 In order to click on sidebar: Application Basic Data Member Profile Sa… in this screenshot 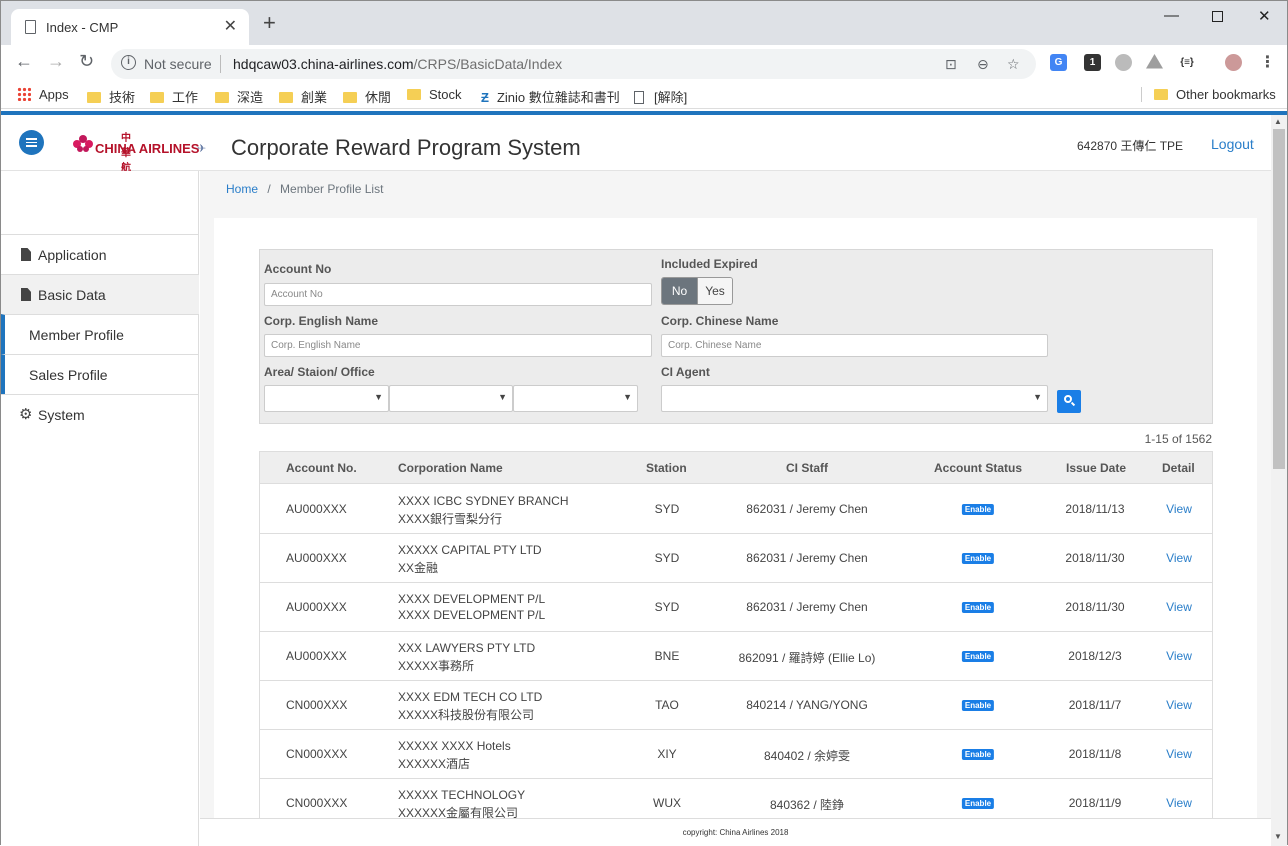, I will do `click(100, 508)`.